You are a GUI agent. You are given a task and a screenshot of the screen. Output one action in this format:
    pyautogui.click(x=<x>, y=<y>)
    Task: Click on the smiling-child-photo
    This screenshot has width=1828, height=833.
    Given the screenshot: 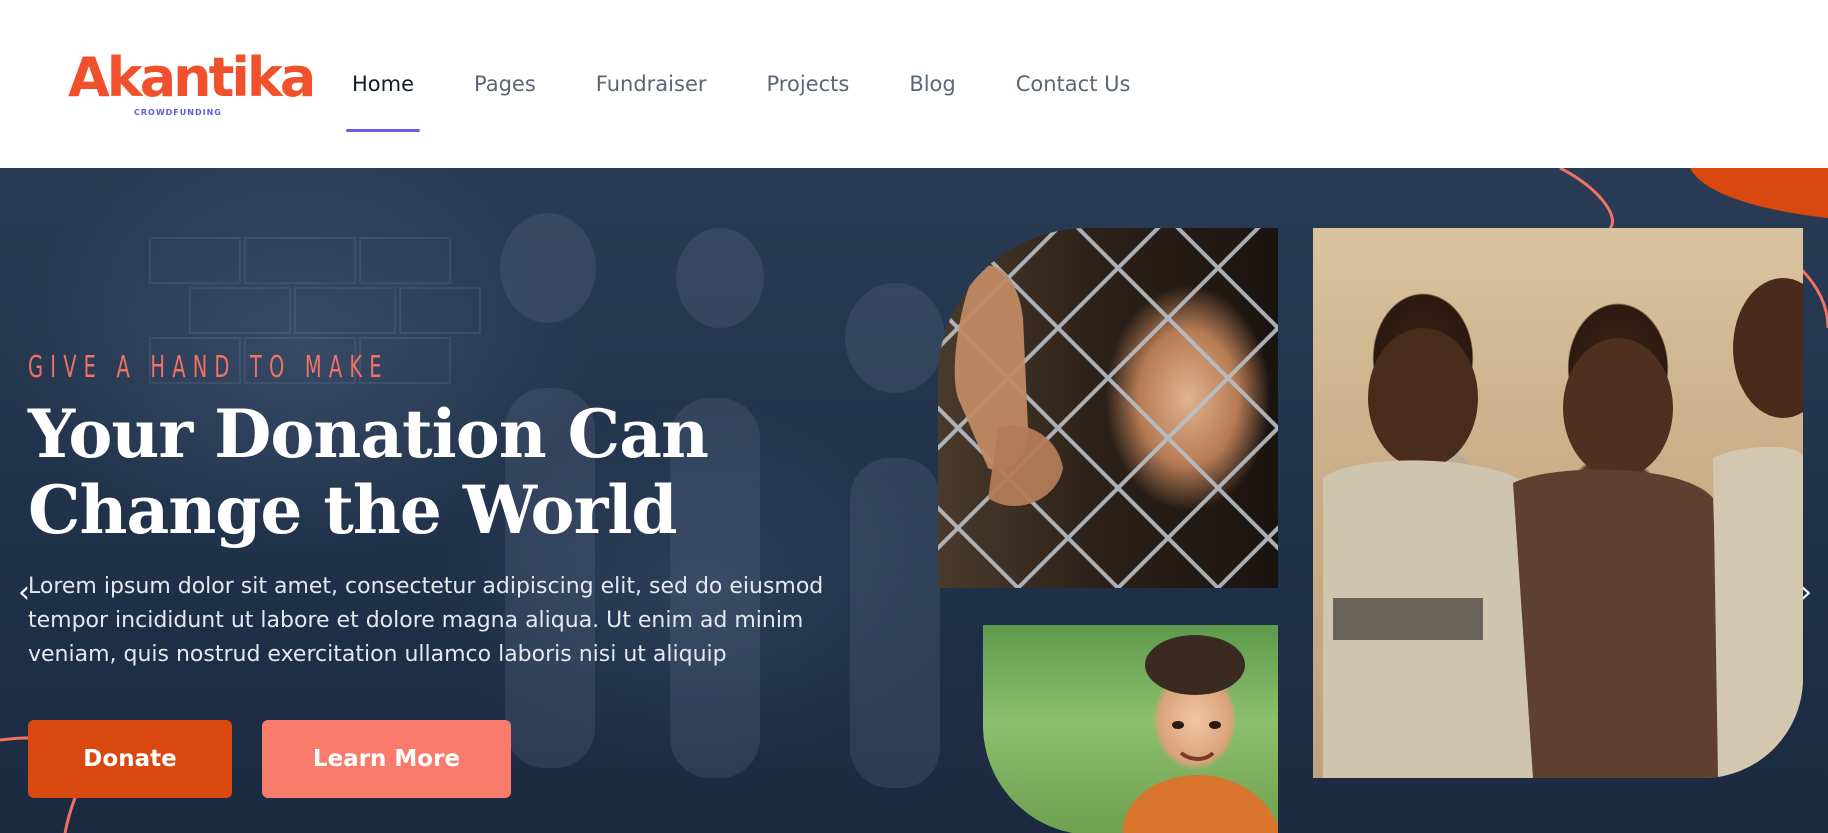 What is the action you would take?
    pyautogui.click(x=1130, y=729)
    